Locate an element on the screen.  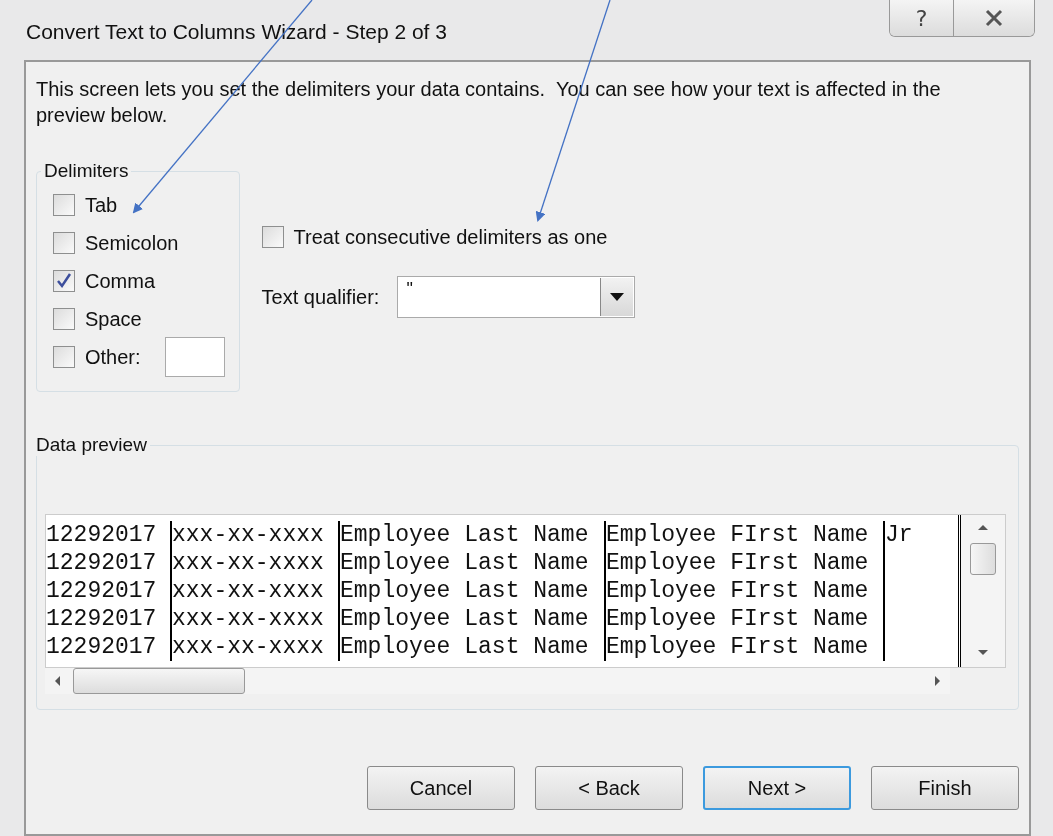
checkbox-label: Tab is located at coordinates (101, 205).